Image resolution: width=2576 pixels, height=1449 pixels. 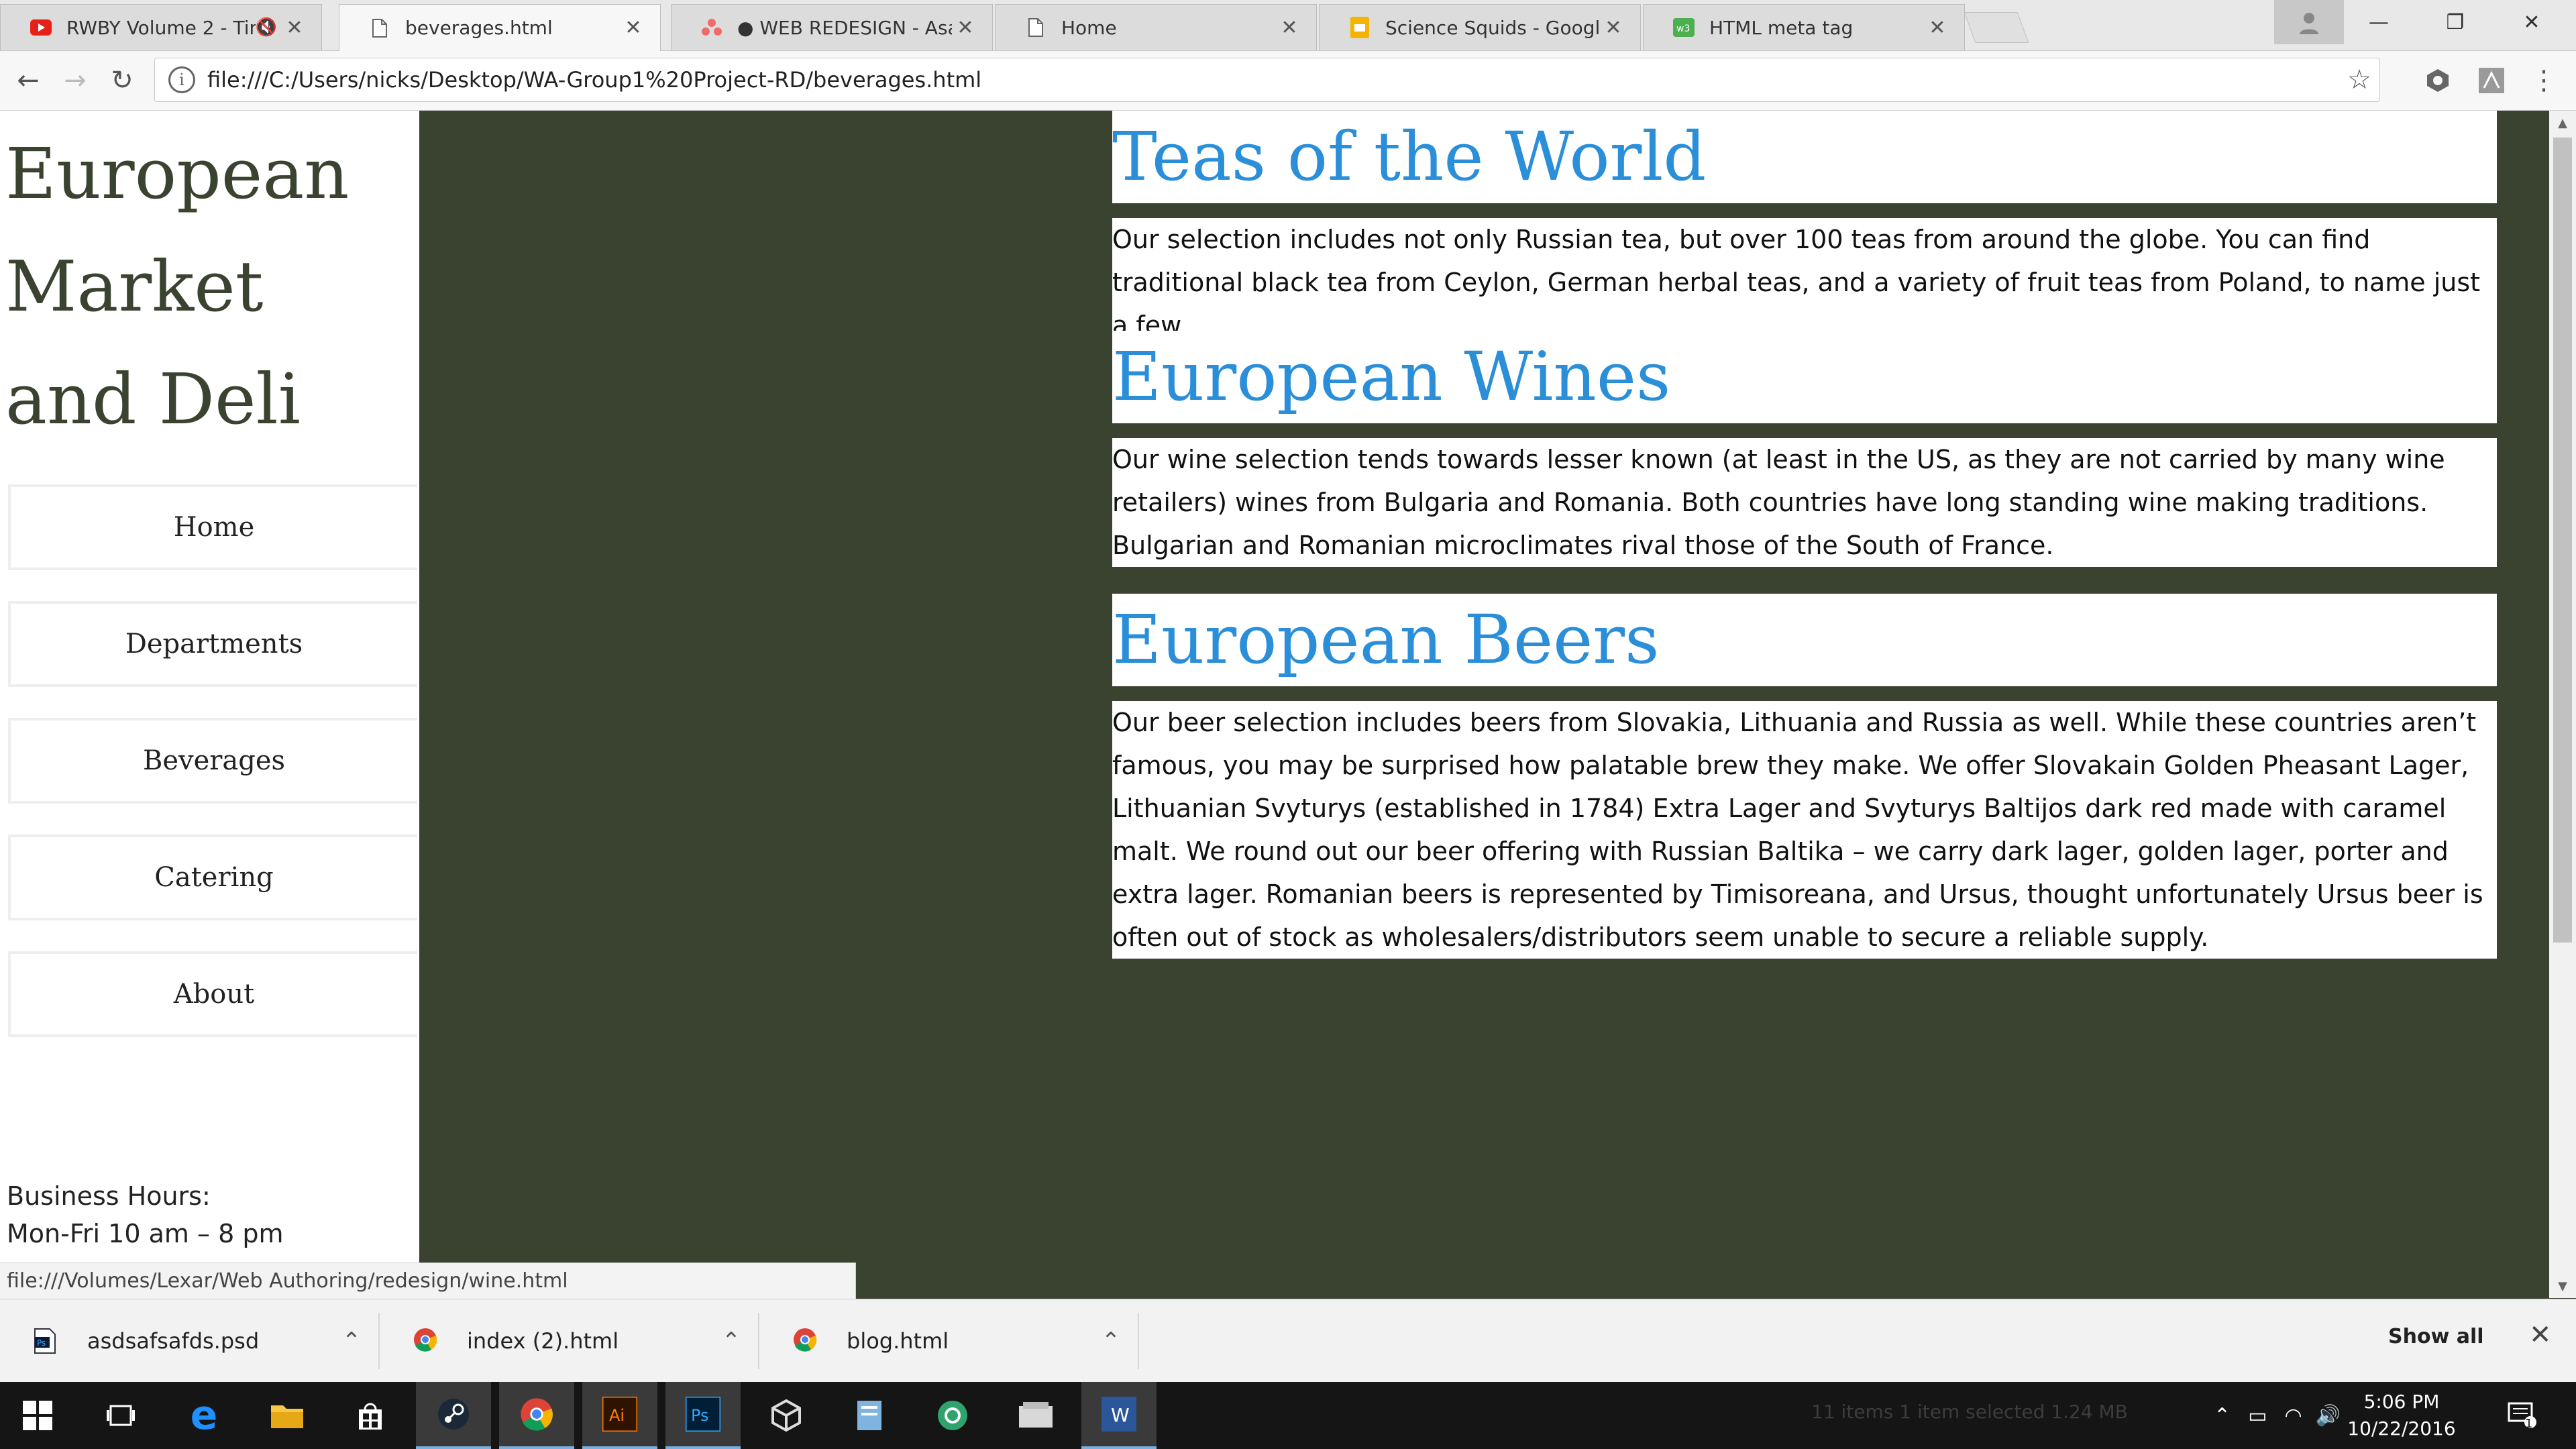 What do you see at coordinates (2257, 1416) in the screenshot?
I see `battery-icon: ▭` at bounding box center [2257, 1416].